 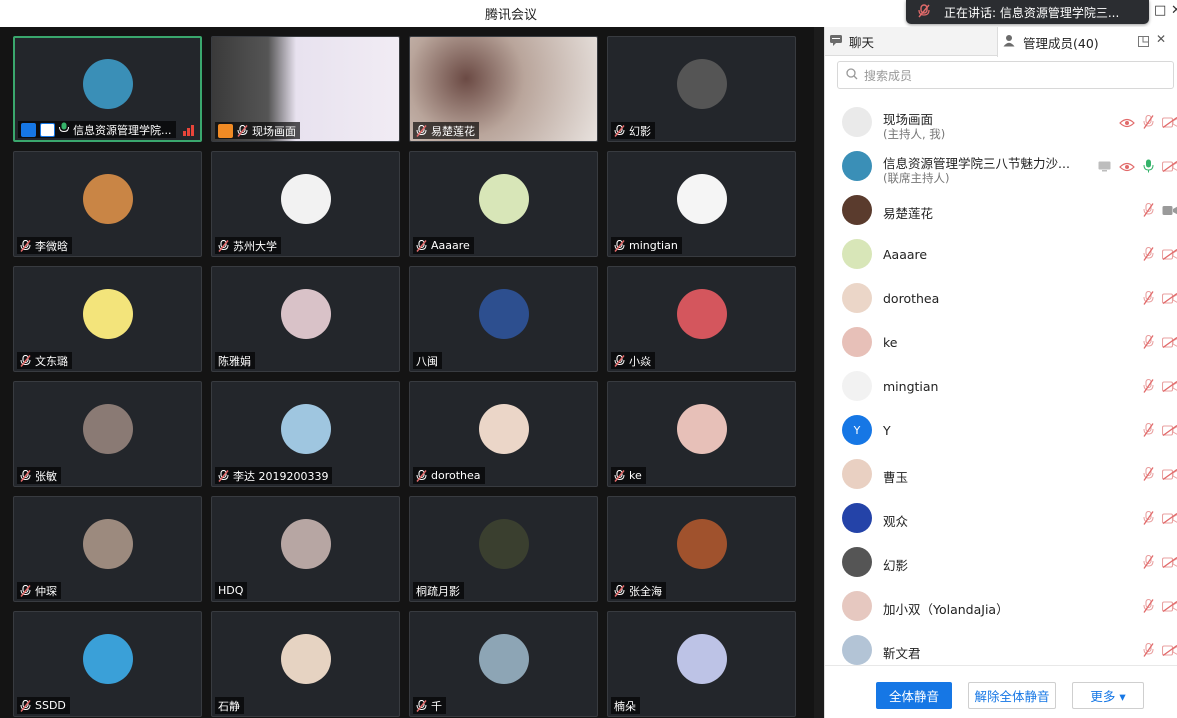 What do you see at coordinates (1001, 211) in the screenshot?
I see `member-row: 易楚莲花` at bounding box center [1001, 211].